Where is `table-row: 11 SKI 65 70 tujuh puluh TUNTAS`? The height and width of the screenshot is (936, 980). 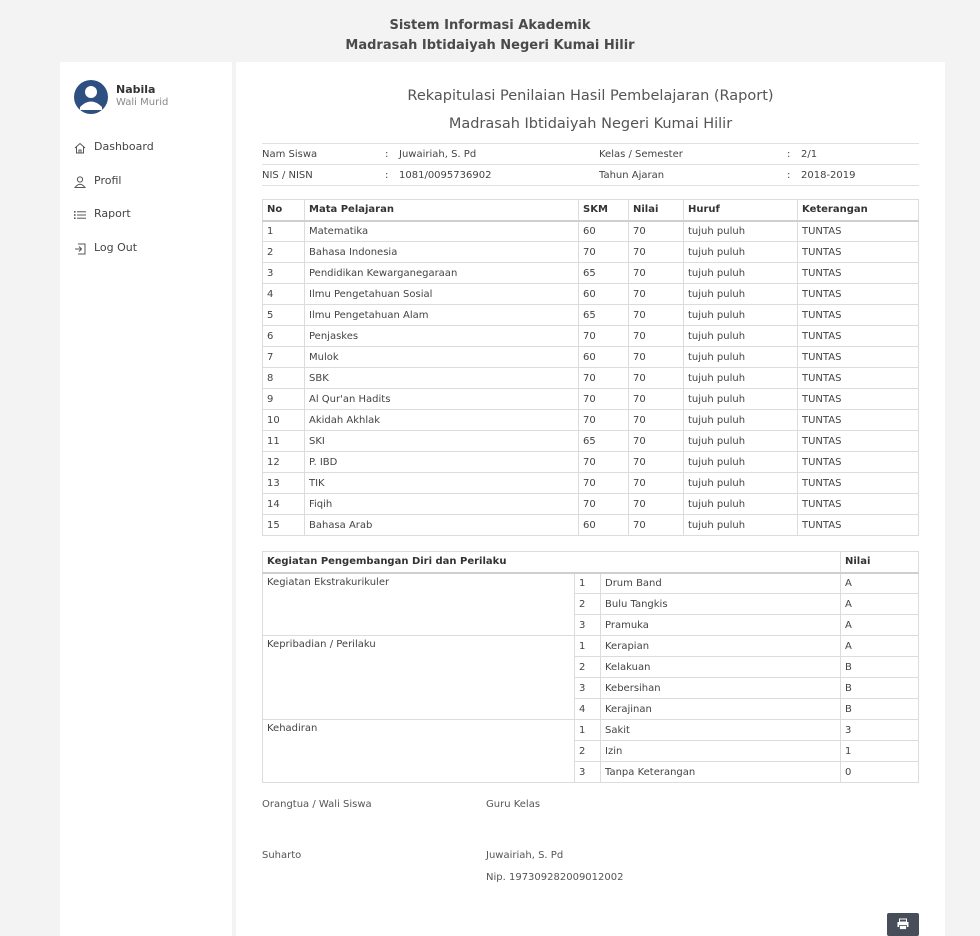 table-row: 11 SKI 65 70 tujuh puluh TUNTAS is located at coordinates (590, 441).